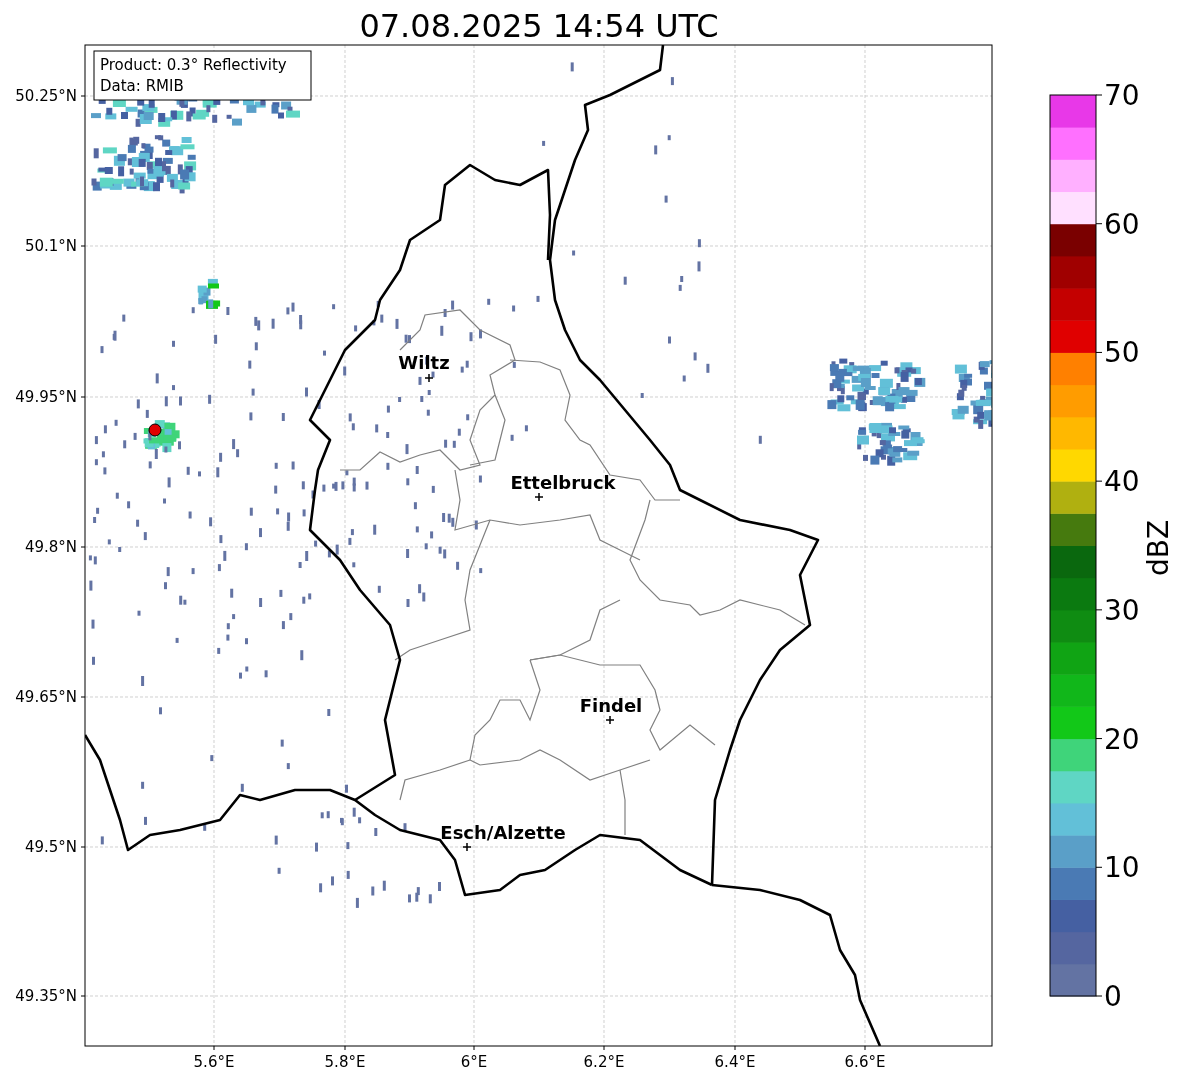  I want to click on city-label: Esch/Alzette, so click(503, 832).